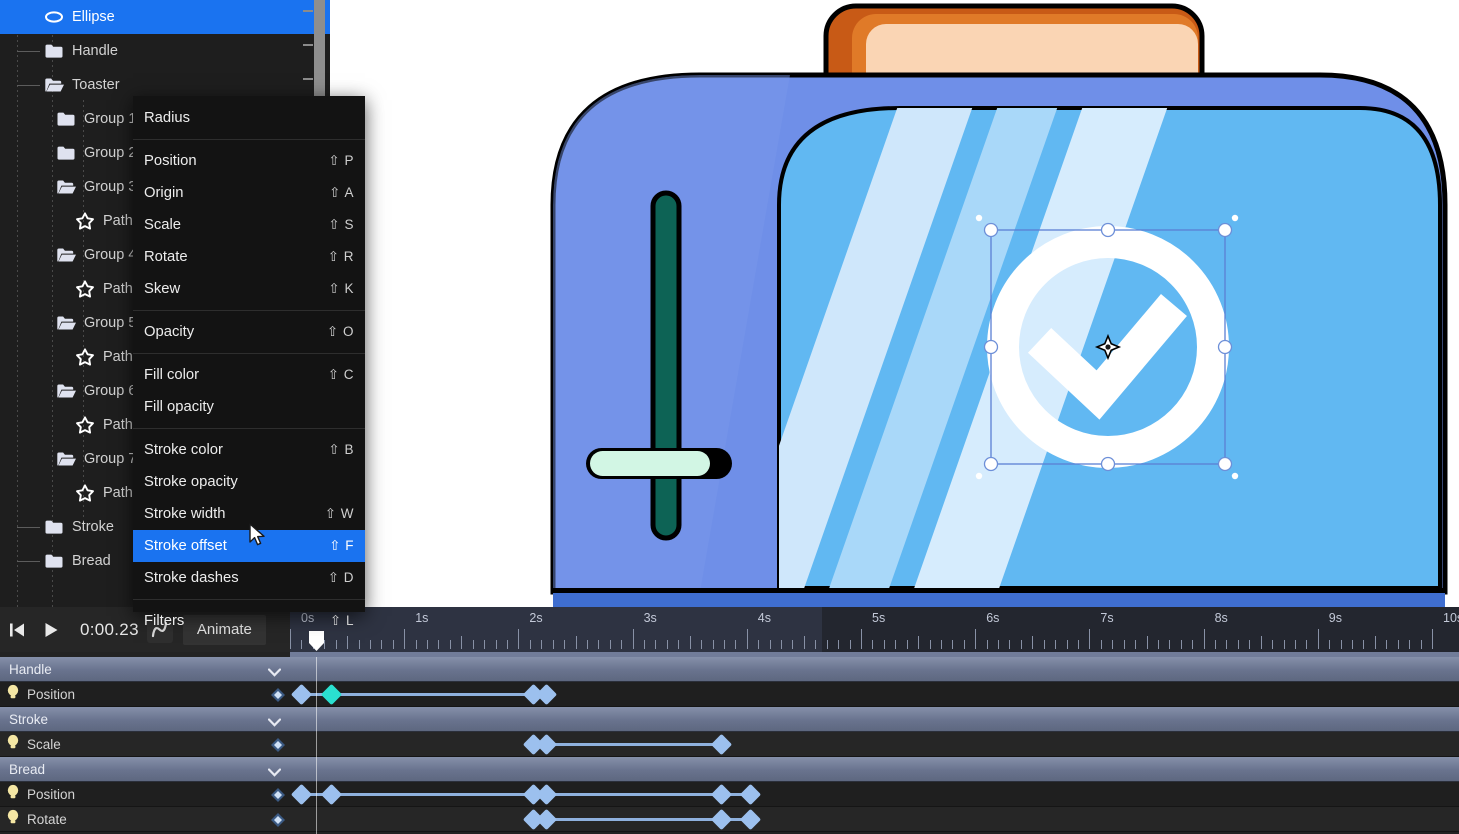  Describe the element at coordinates (317, 745) in the screenshot. I see `playhead-line` at that location.